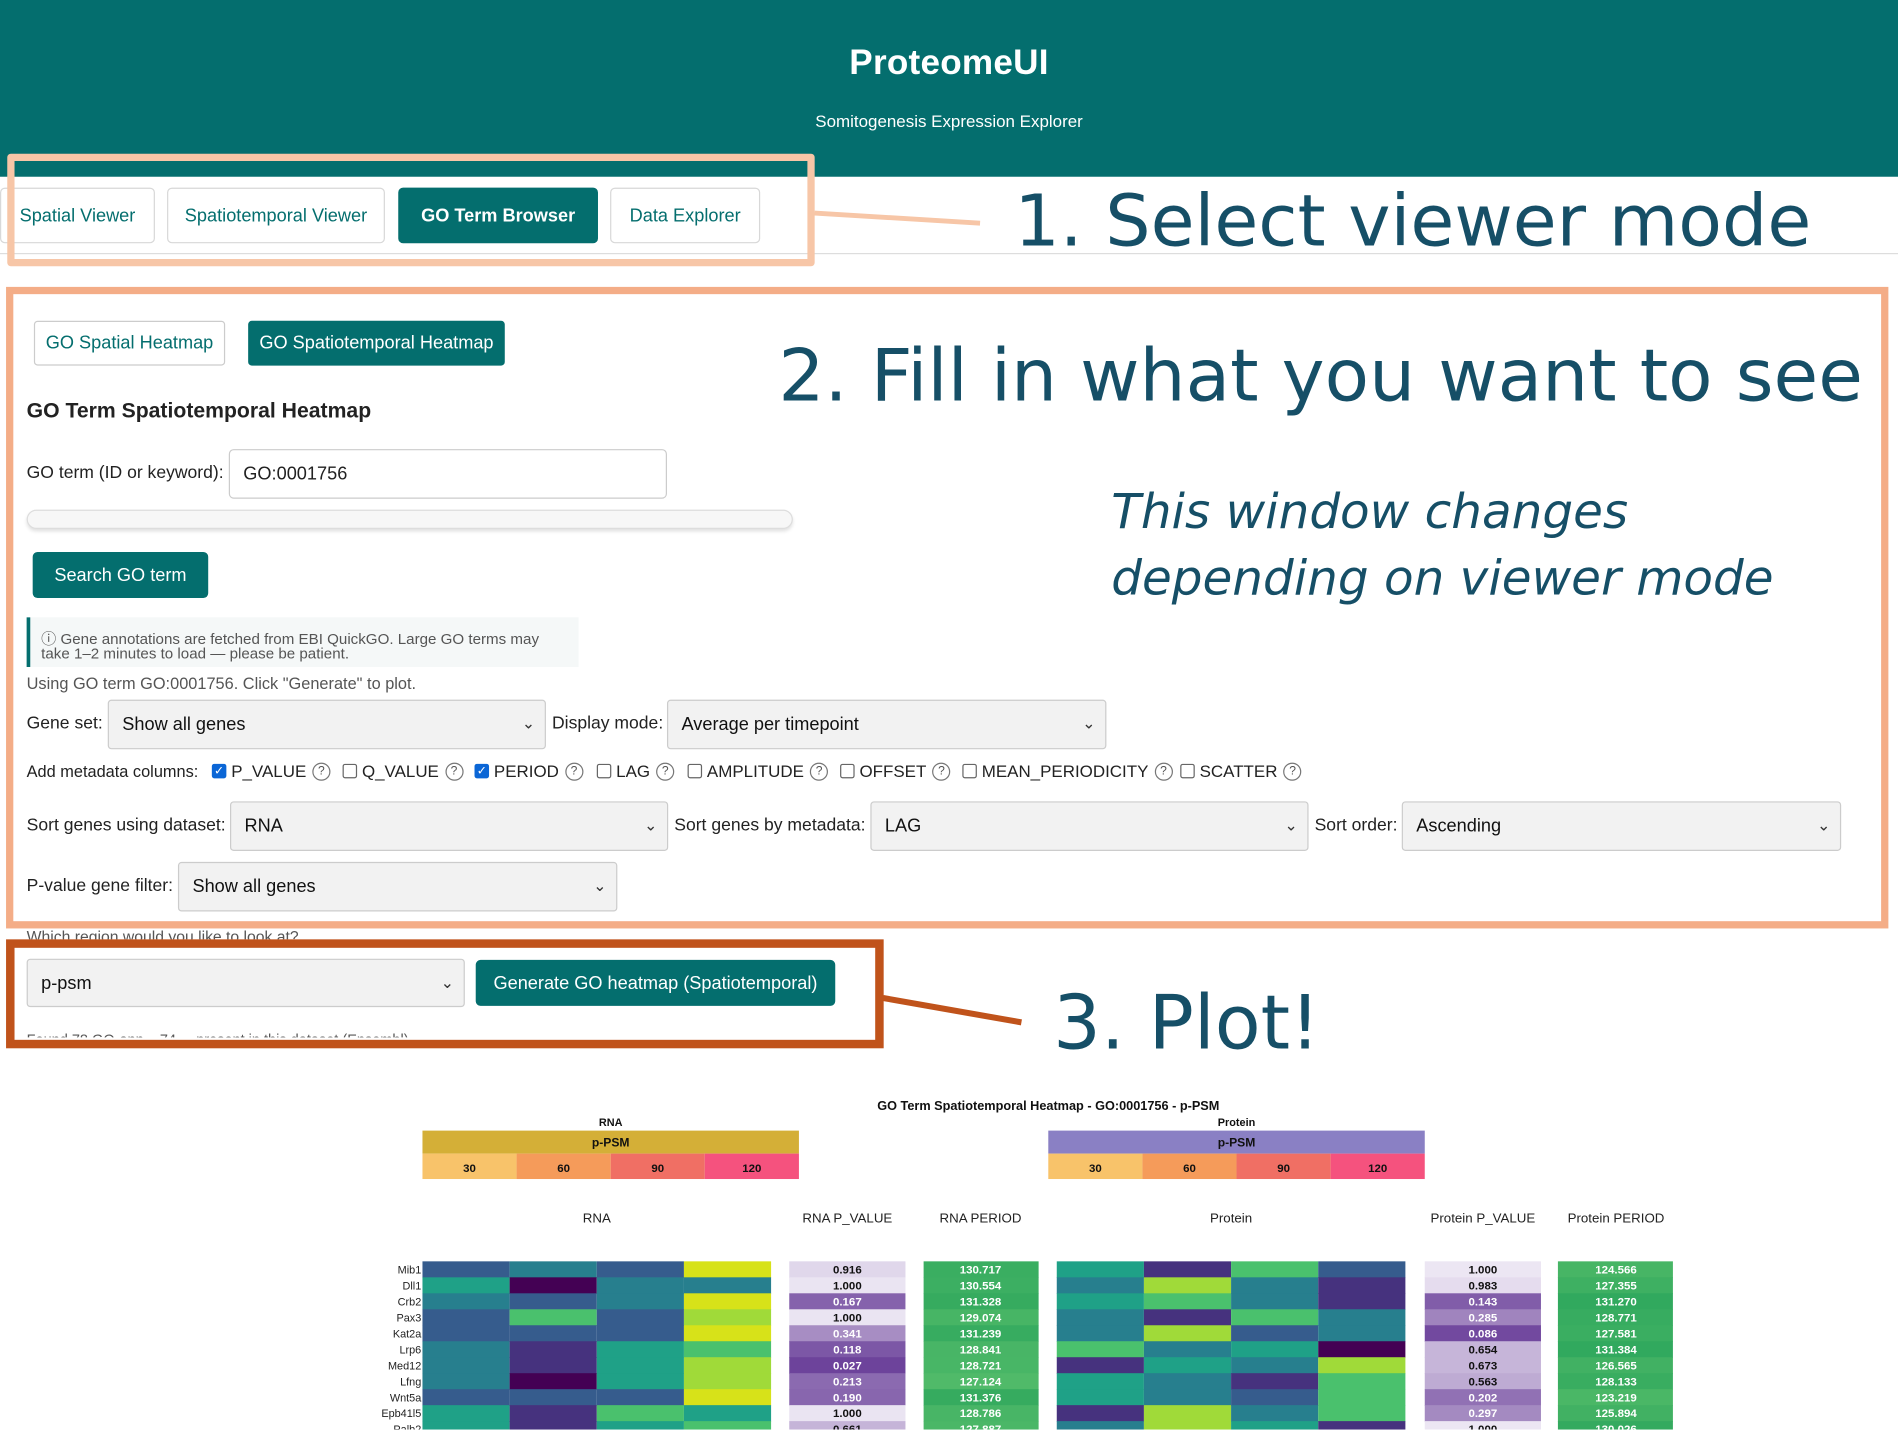 Image resolution: width=1898 pixels, height=1430 pixels. What do you see at coordinates (1616, 1270) in the screenshot?
I see `protein-period-label: 124.566` at bounding box center [1616, 1270].